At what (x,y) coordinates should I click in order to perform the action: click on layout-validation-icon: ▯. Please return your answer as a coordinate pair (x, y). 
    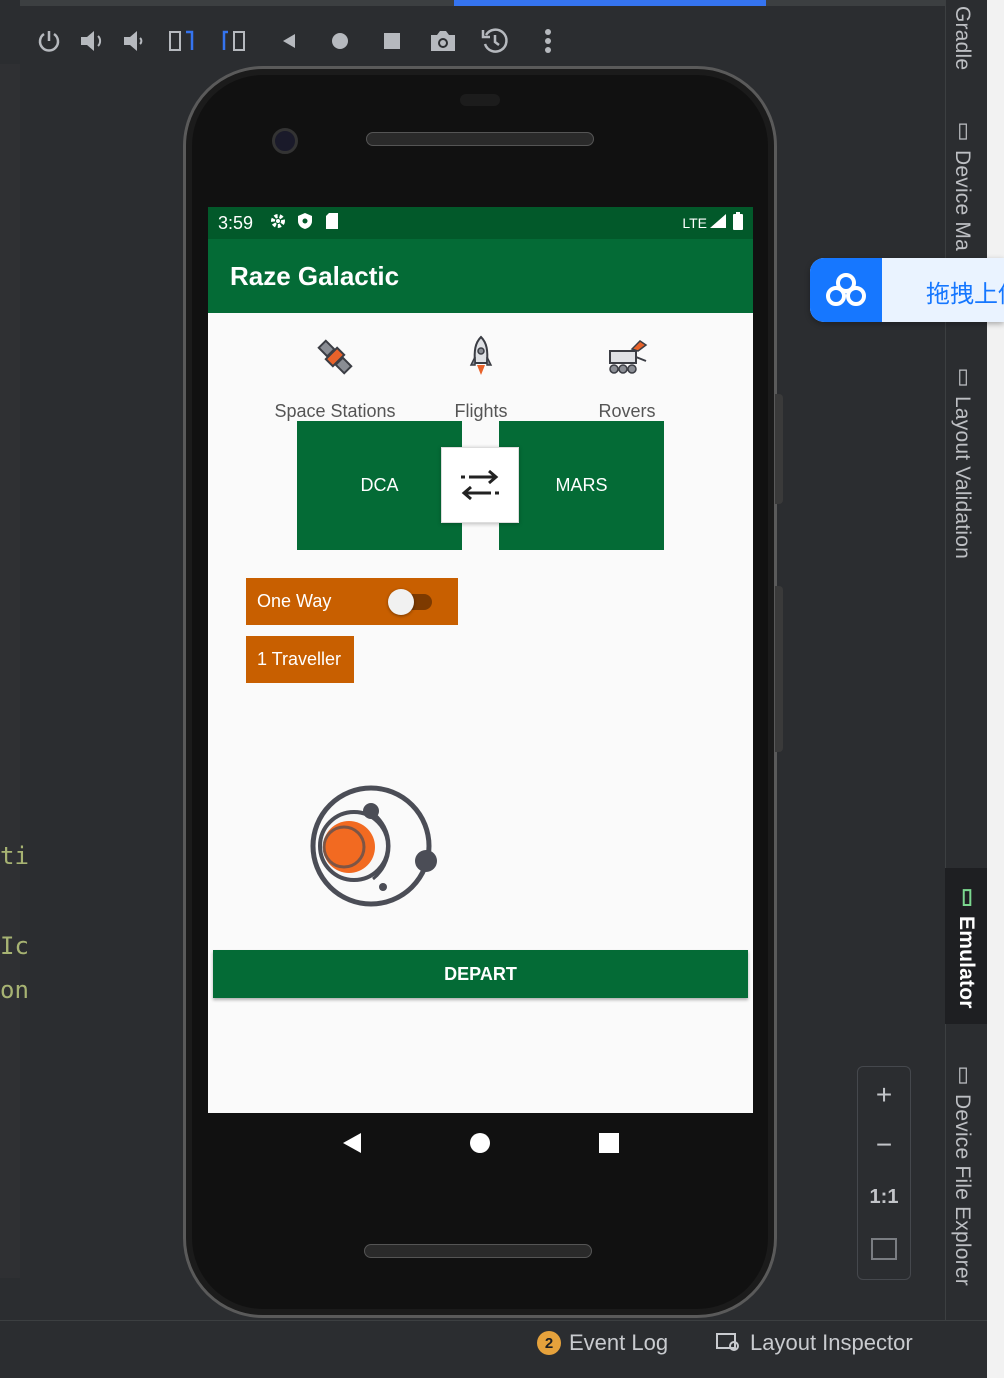
    Looking at the image, I should click on (962, 376).